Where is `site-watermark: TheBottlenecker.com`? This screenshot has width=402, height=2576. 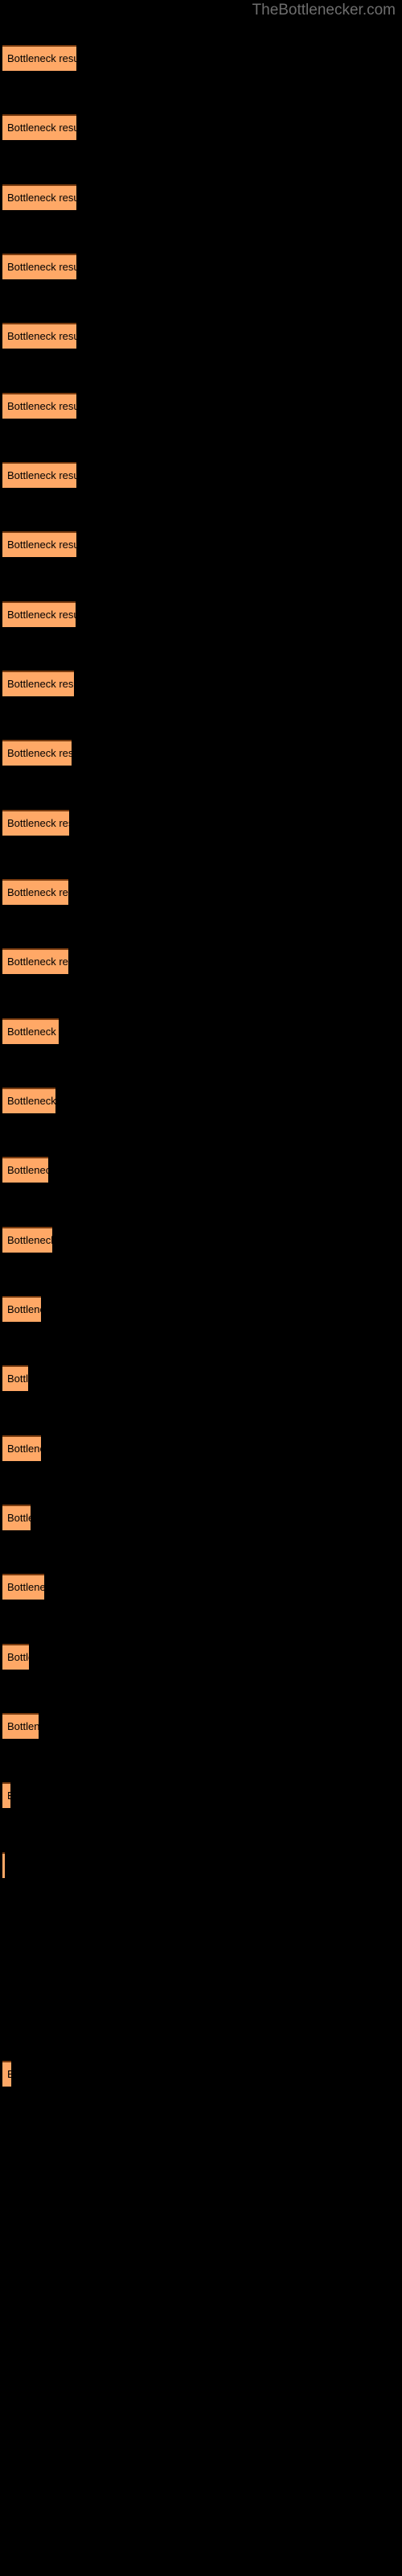
site-watermark: TheBottlenecker.com is located at coordinates (324, 10).